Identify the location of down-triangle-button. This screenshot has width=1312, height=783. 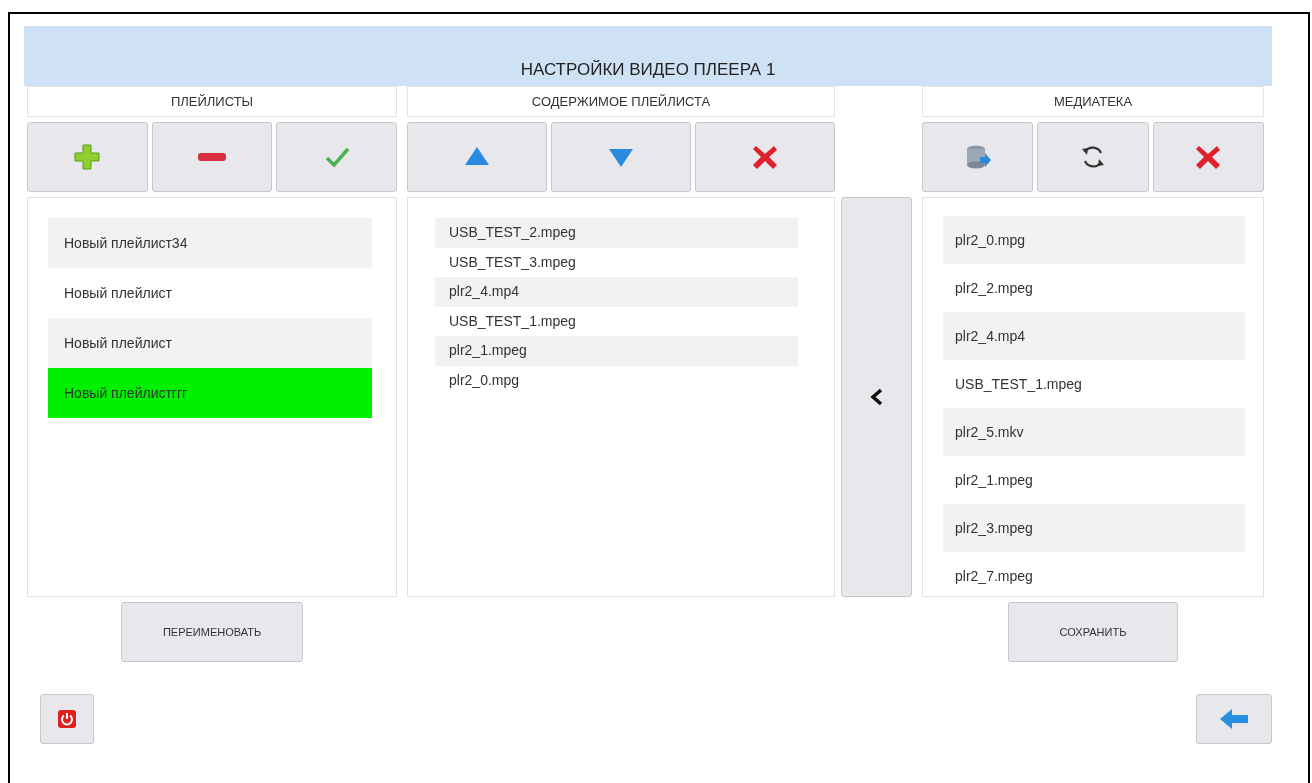
(621, 157).